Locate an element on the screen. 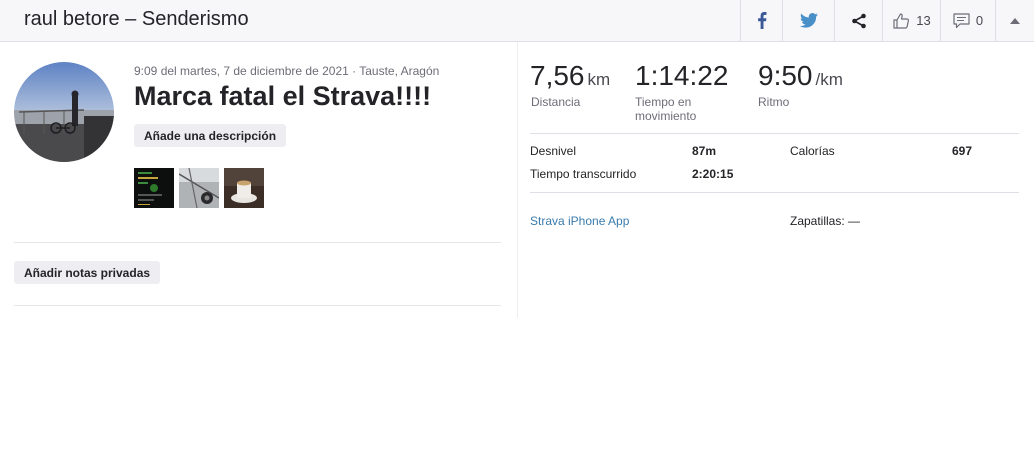 The image size is (1034, 460). collapse-button is located at coordinates (1014, 20).